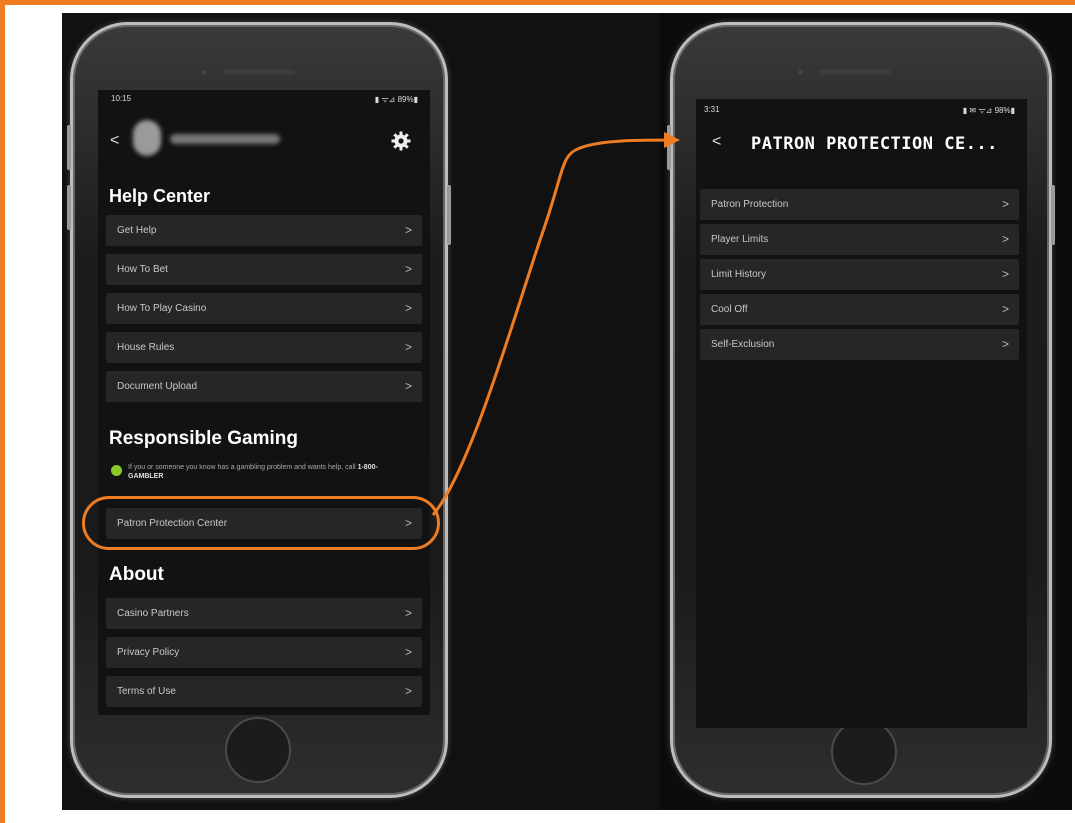 Image resolution: width=1075 pixels, height=823 pixels. Describe the element at coordinates (859, 344) in the screenshot. I see `menu-item-self-exclusion: Self-Exclusion >` at that location.